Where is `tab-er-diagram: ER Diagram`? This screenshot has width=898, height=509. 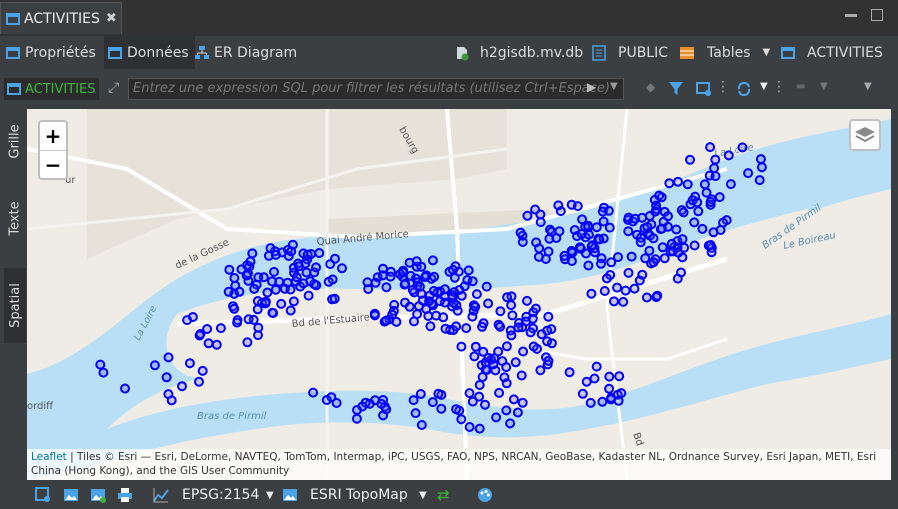 tab-er-diagram: ER Diagram is located at coordinates (246, 52).